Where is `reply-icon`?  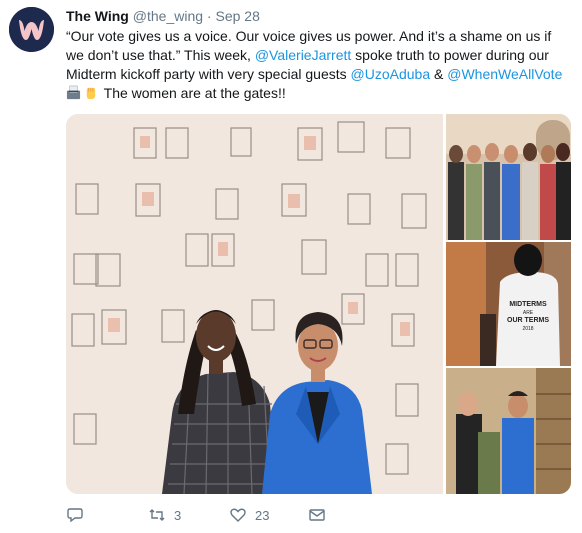 reply-icon is located at coordinates (75, 515).